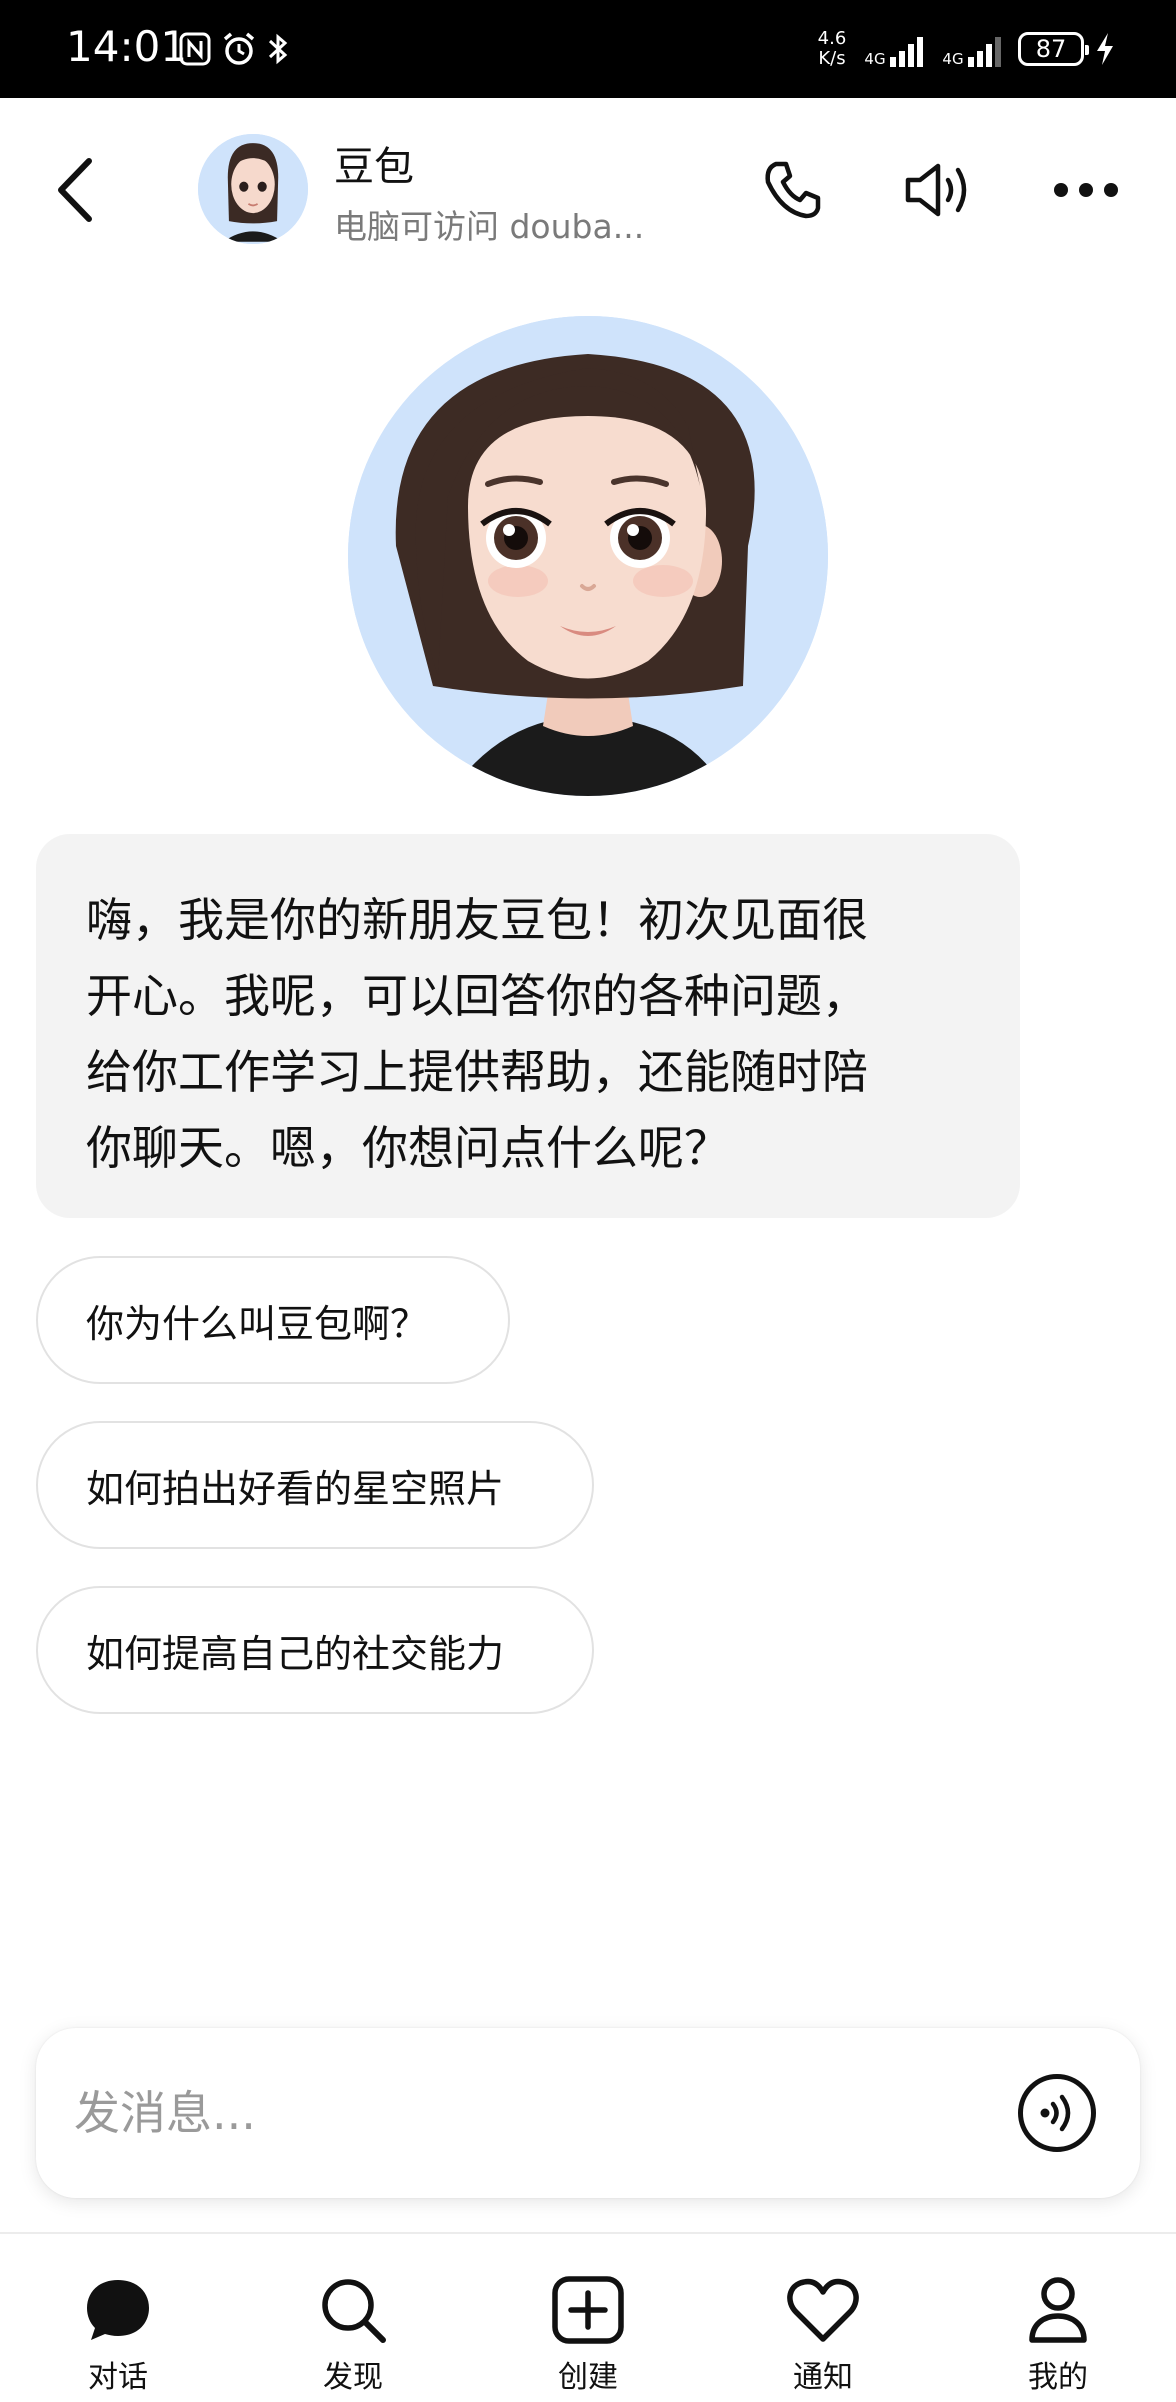  I want to click on call-button, so click(792, 190).